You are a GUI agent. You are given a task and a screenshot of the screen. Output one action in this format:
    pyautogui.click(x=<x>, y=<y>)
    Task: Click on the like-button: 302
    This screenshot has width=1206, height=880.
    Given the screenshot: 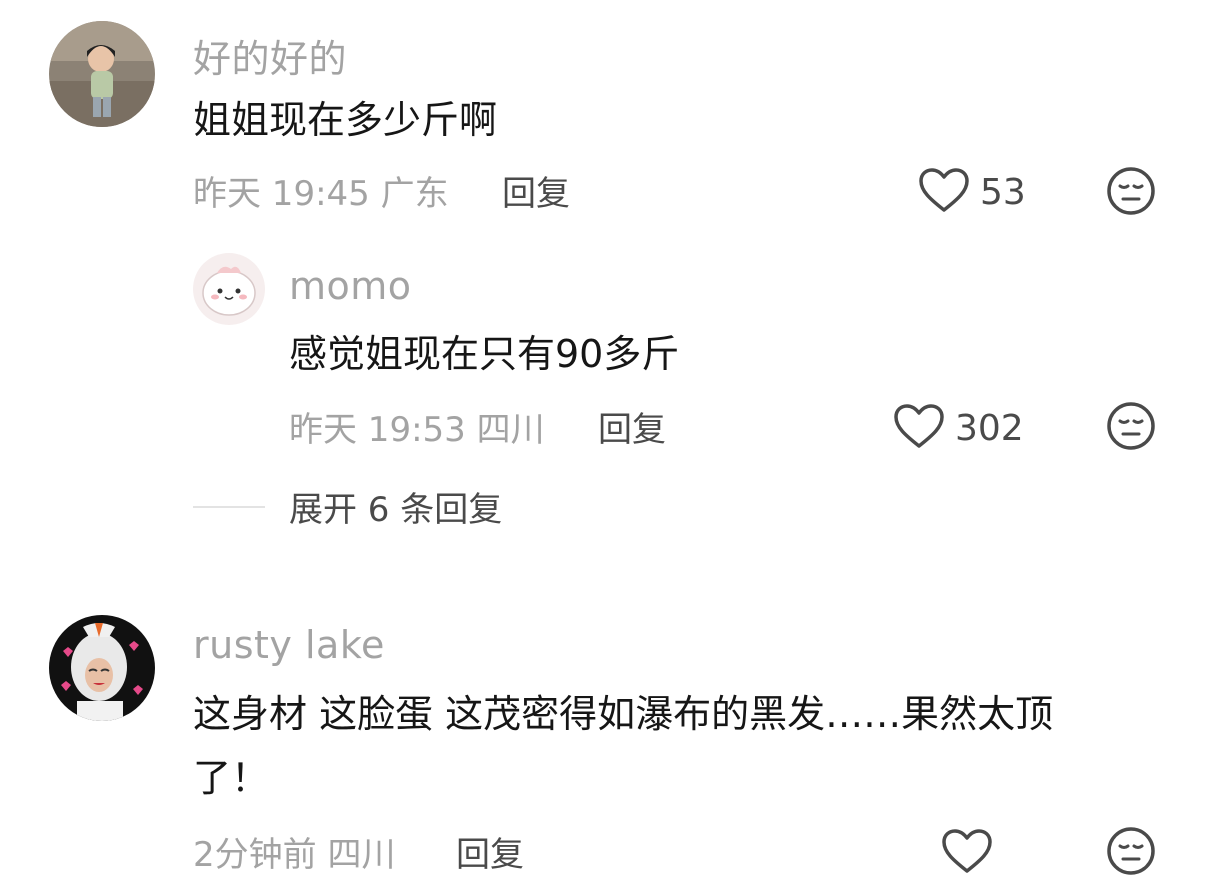 What is the action you would take?
    pyautogui.click(x=958, y=428)
    